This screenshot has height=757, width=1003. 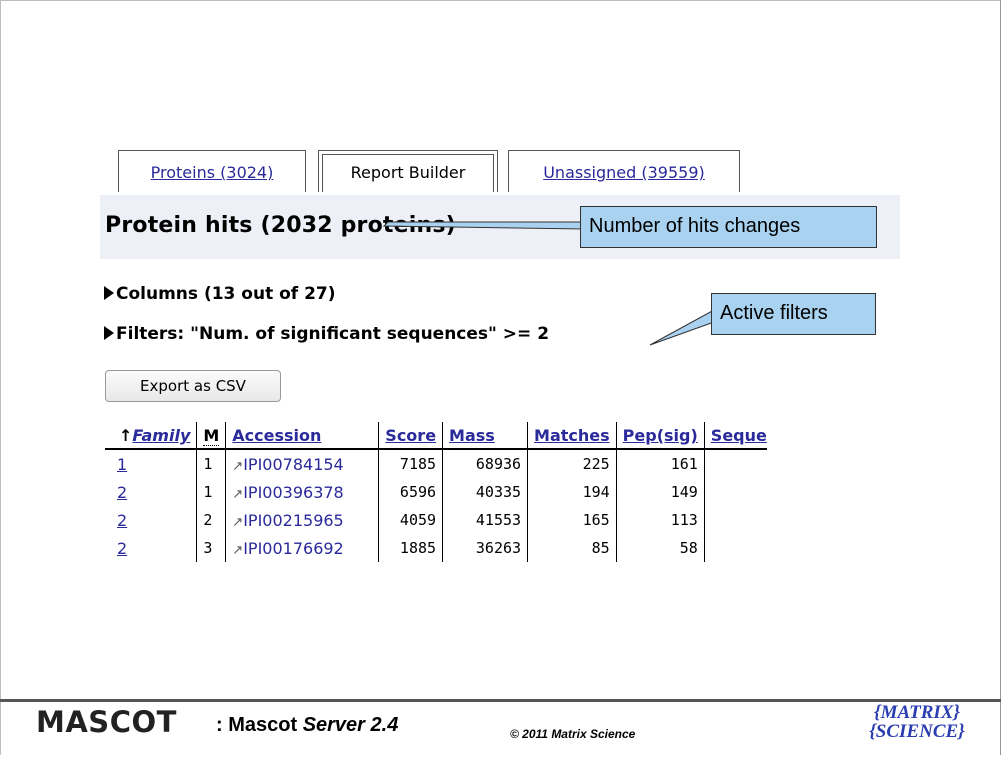 I want to click on sort-pep-sig-link: Pep(sig), so click(x=660, y=435).